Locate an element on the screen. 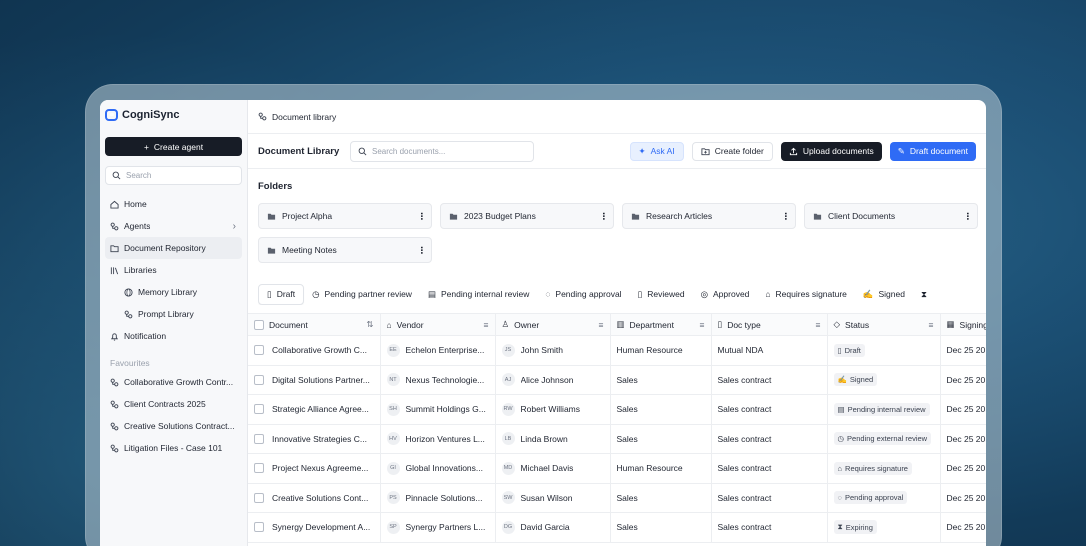 The height and width of the screenshot is (546, 1086). sidebar-item-agents: Agents › is located at coordinates (173, 226).